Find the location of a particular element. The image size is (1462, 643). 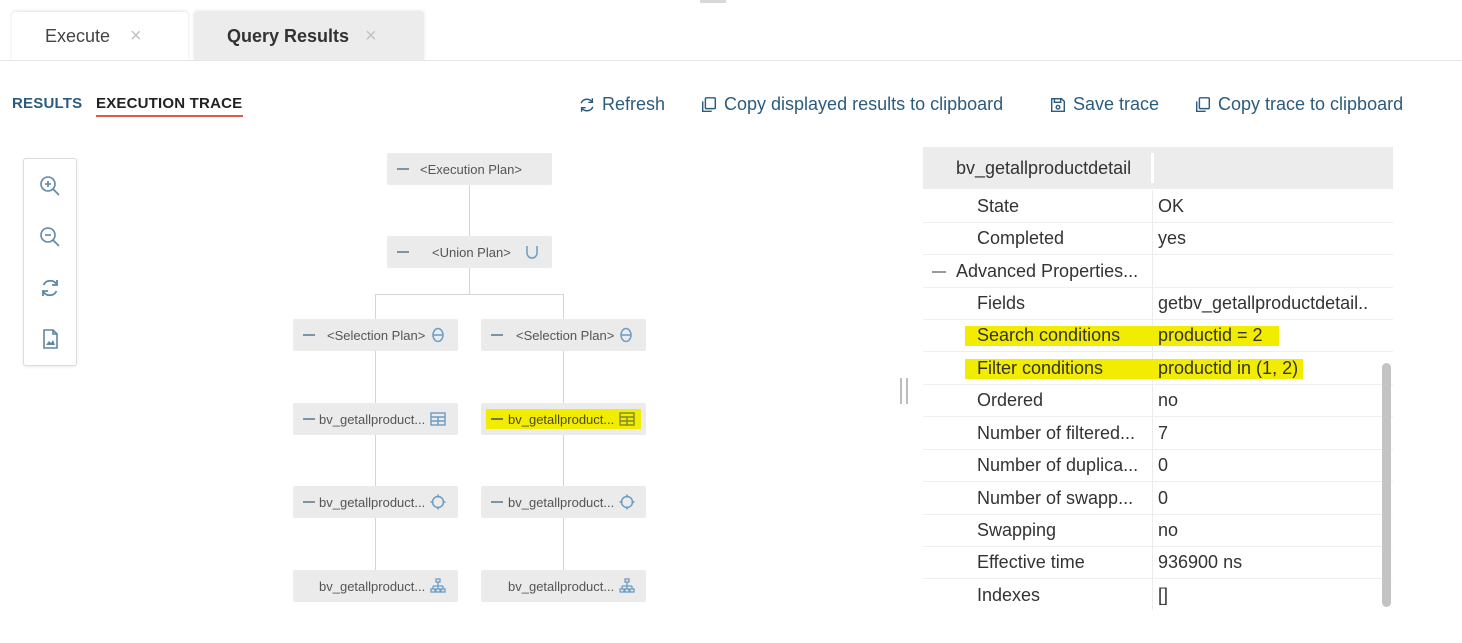

property-row-indexes: Indexes [] is located at coordinates (1158, 594).